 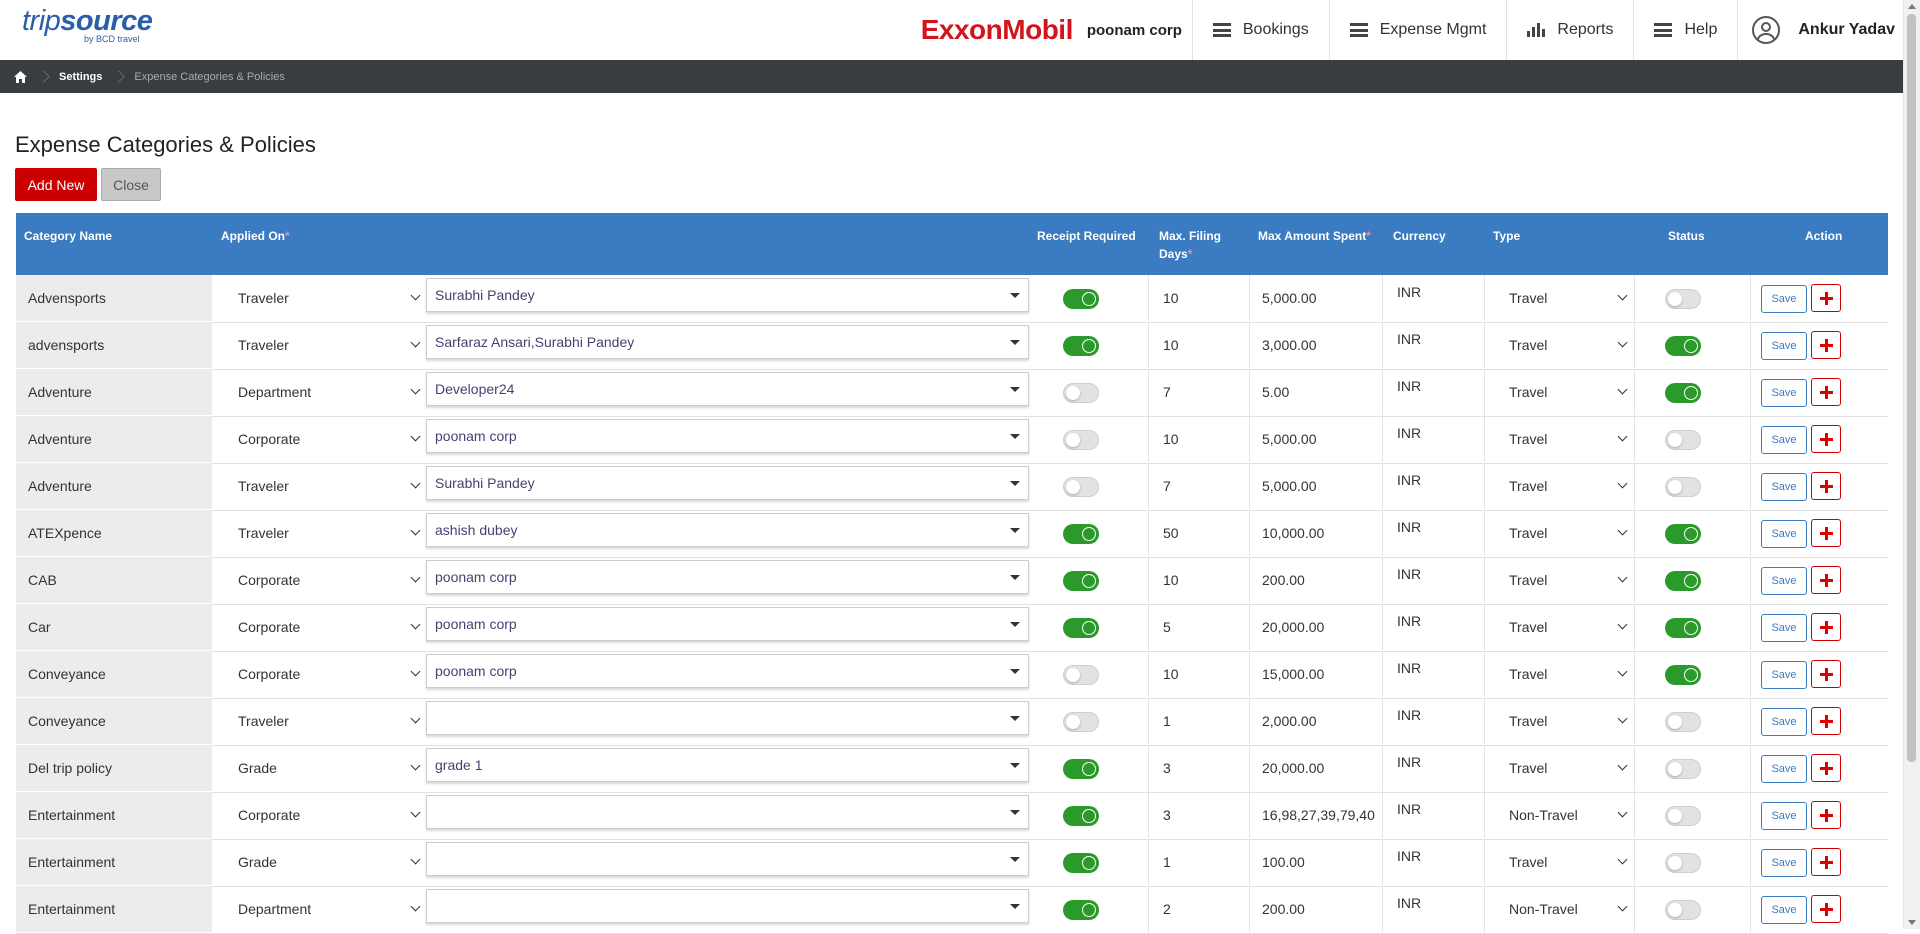 What do you see at coordinates (1569, 30) in the screenshot?
I see `nav-reports: Reports` at bounding box center [1569, 30].